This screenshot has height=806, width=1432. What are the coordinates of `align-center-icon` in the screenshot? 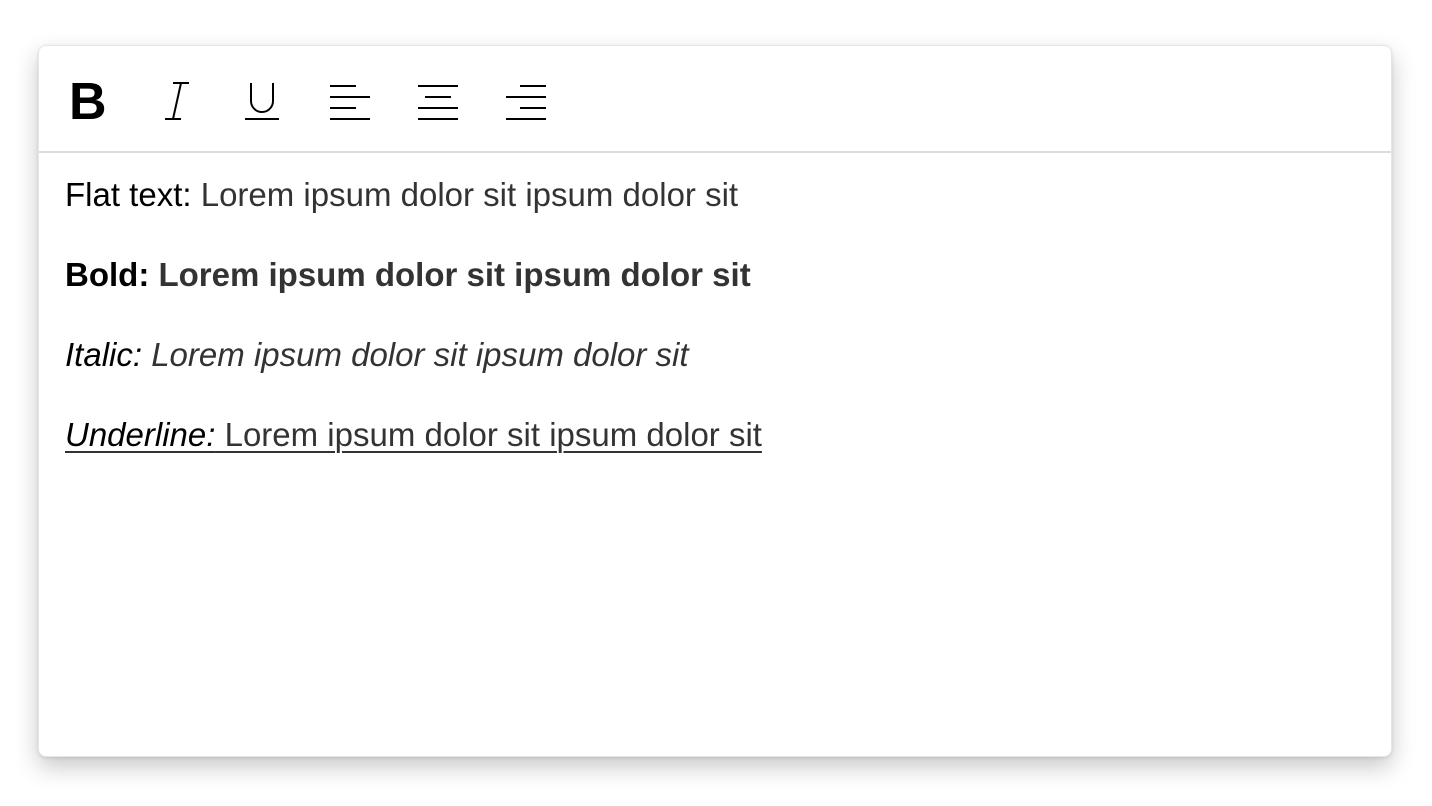 It's located at (438, 102).